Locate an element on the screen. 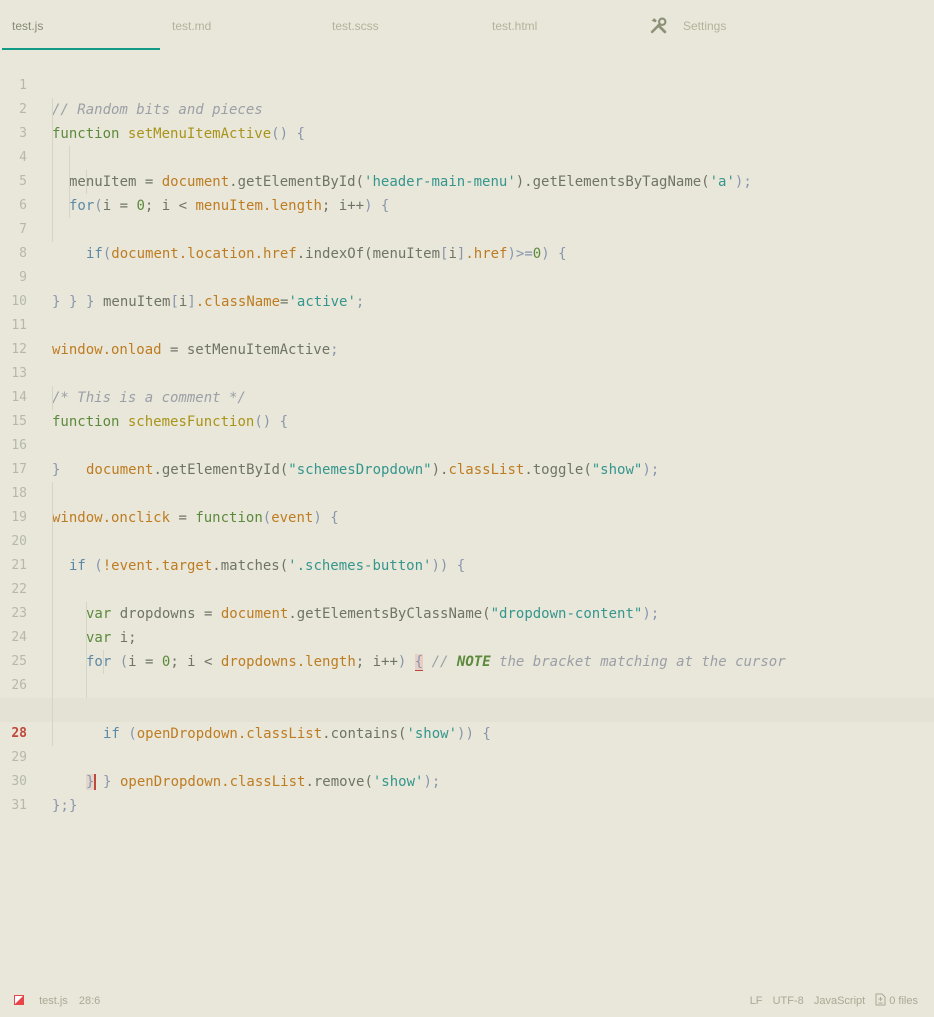 This screenshot has width=934, height=1017. status-files-count: 0 files is located at coordinates (903, 1001).